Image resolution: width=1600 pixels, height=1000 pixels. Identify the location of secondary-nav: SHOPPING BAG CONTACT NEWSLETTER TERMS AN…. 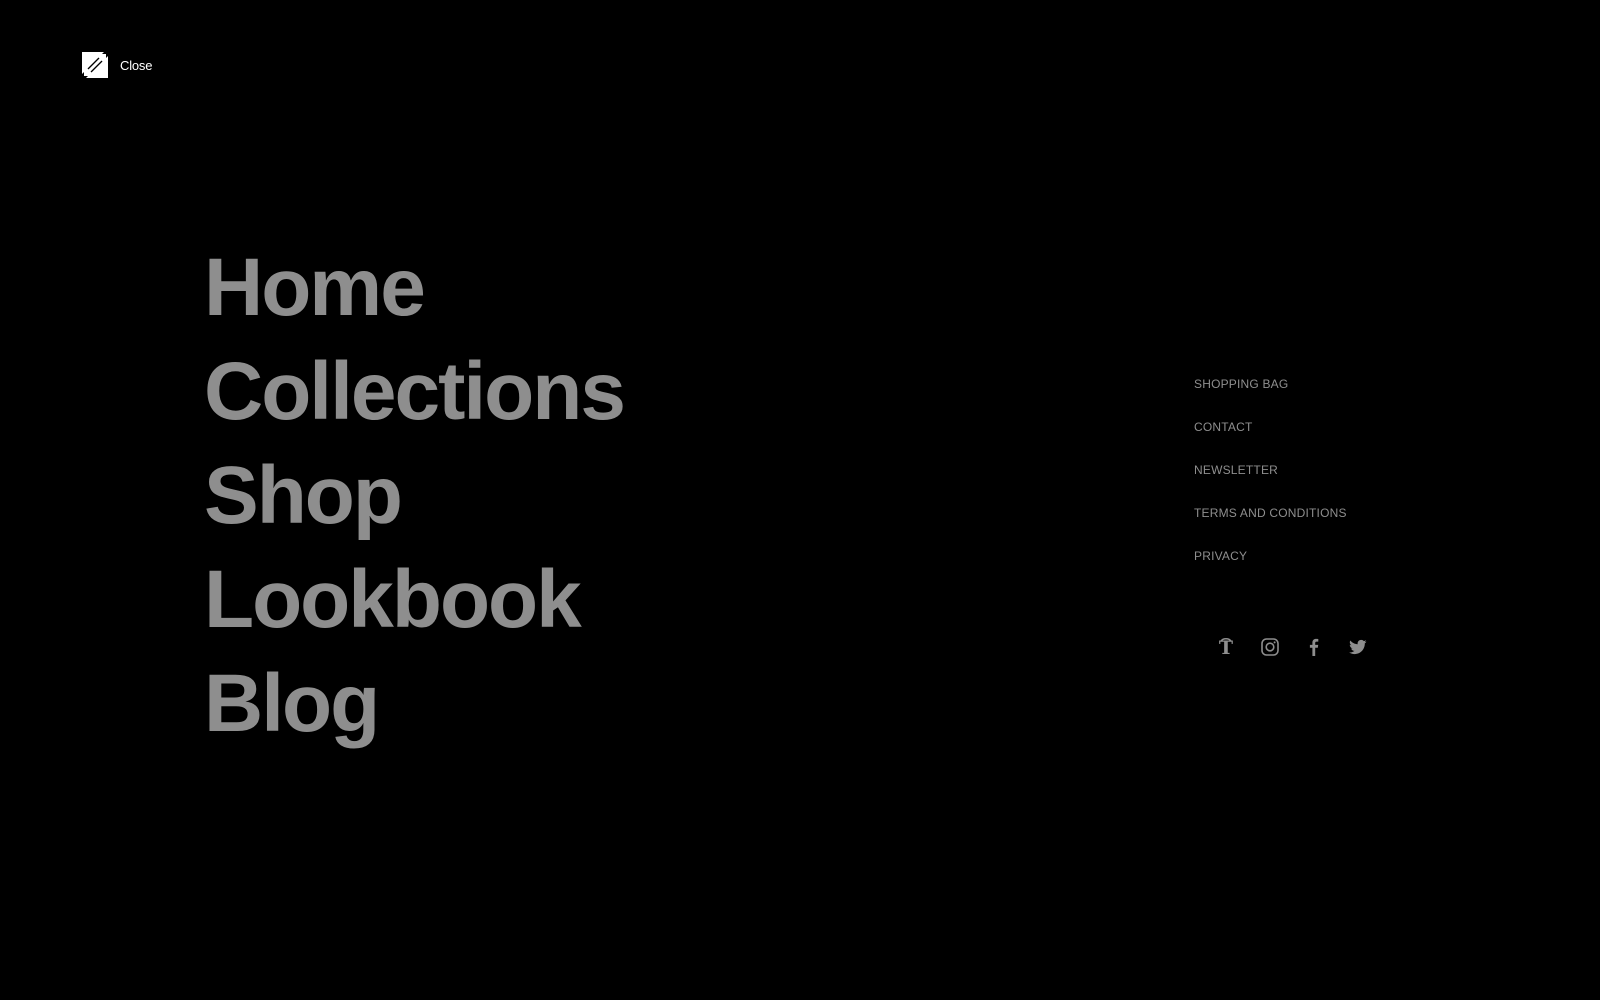
(1270, 480).